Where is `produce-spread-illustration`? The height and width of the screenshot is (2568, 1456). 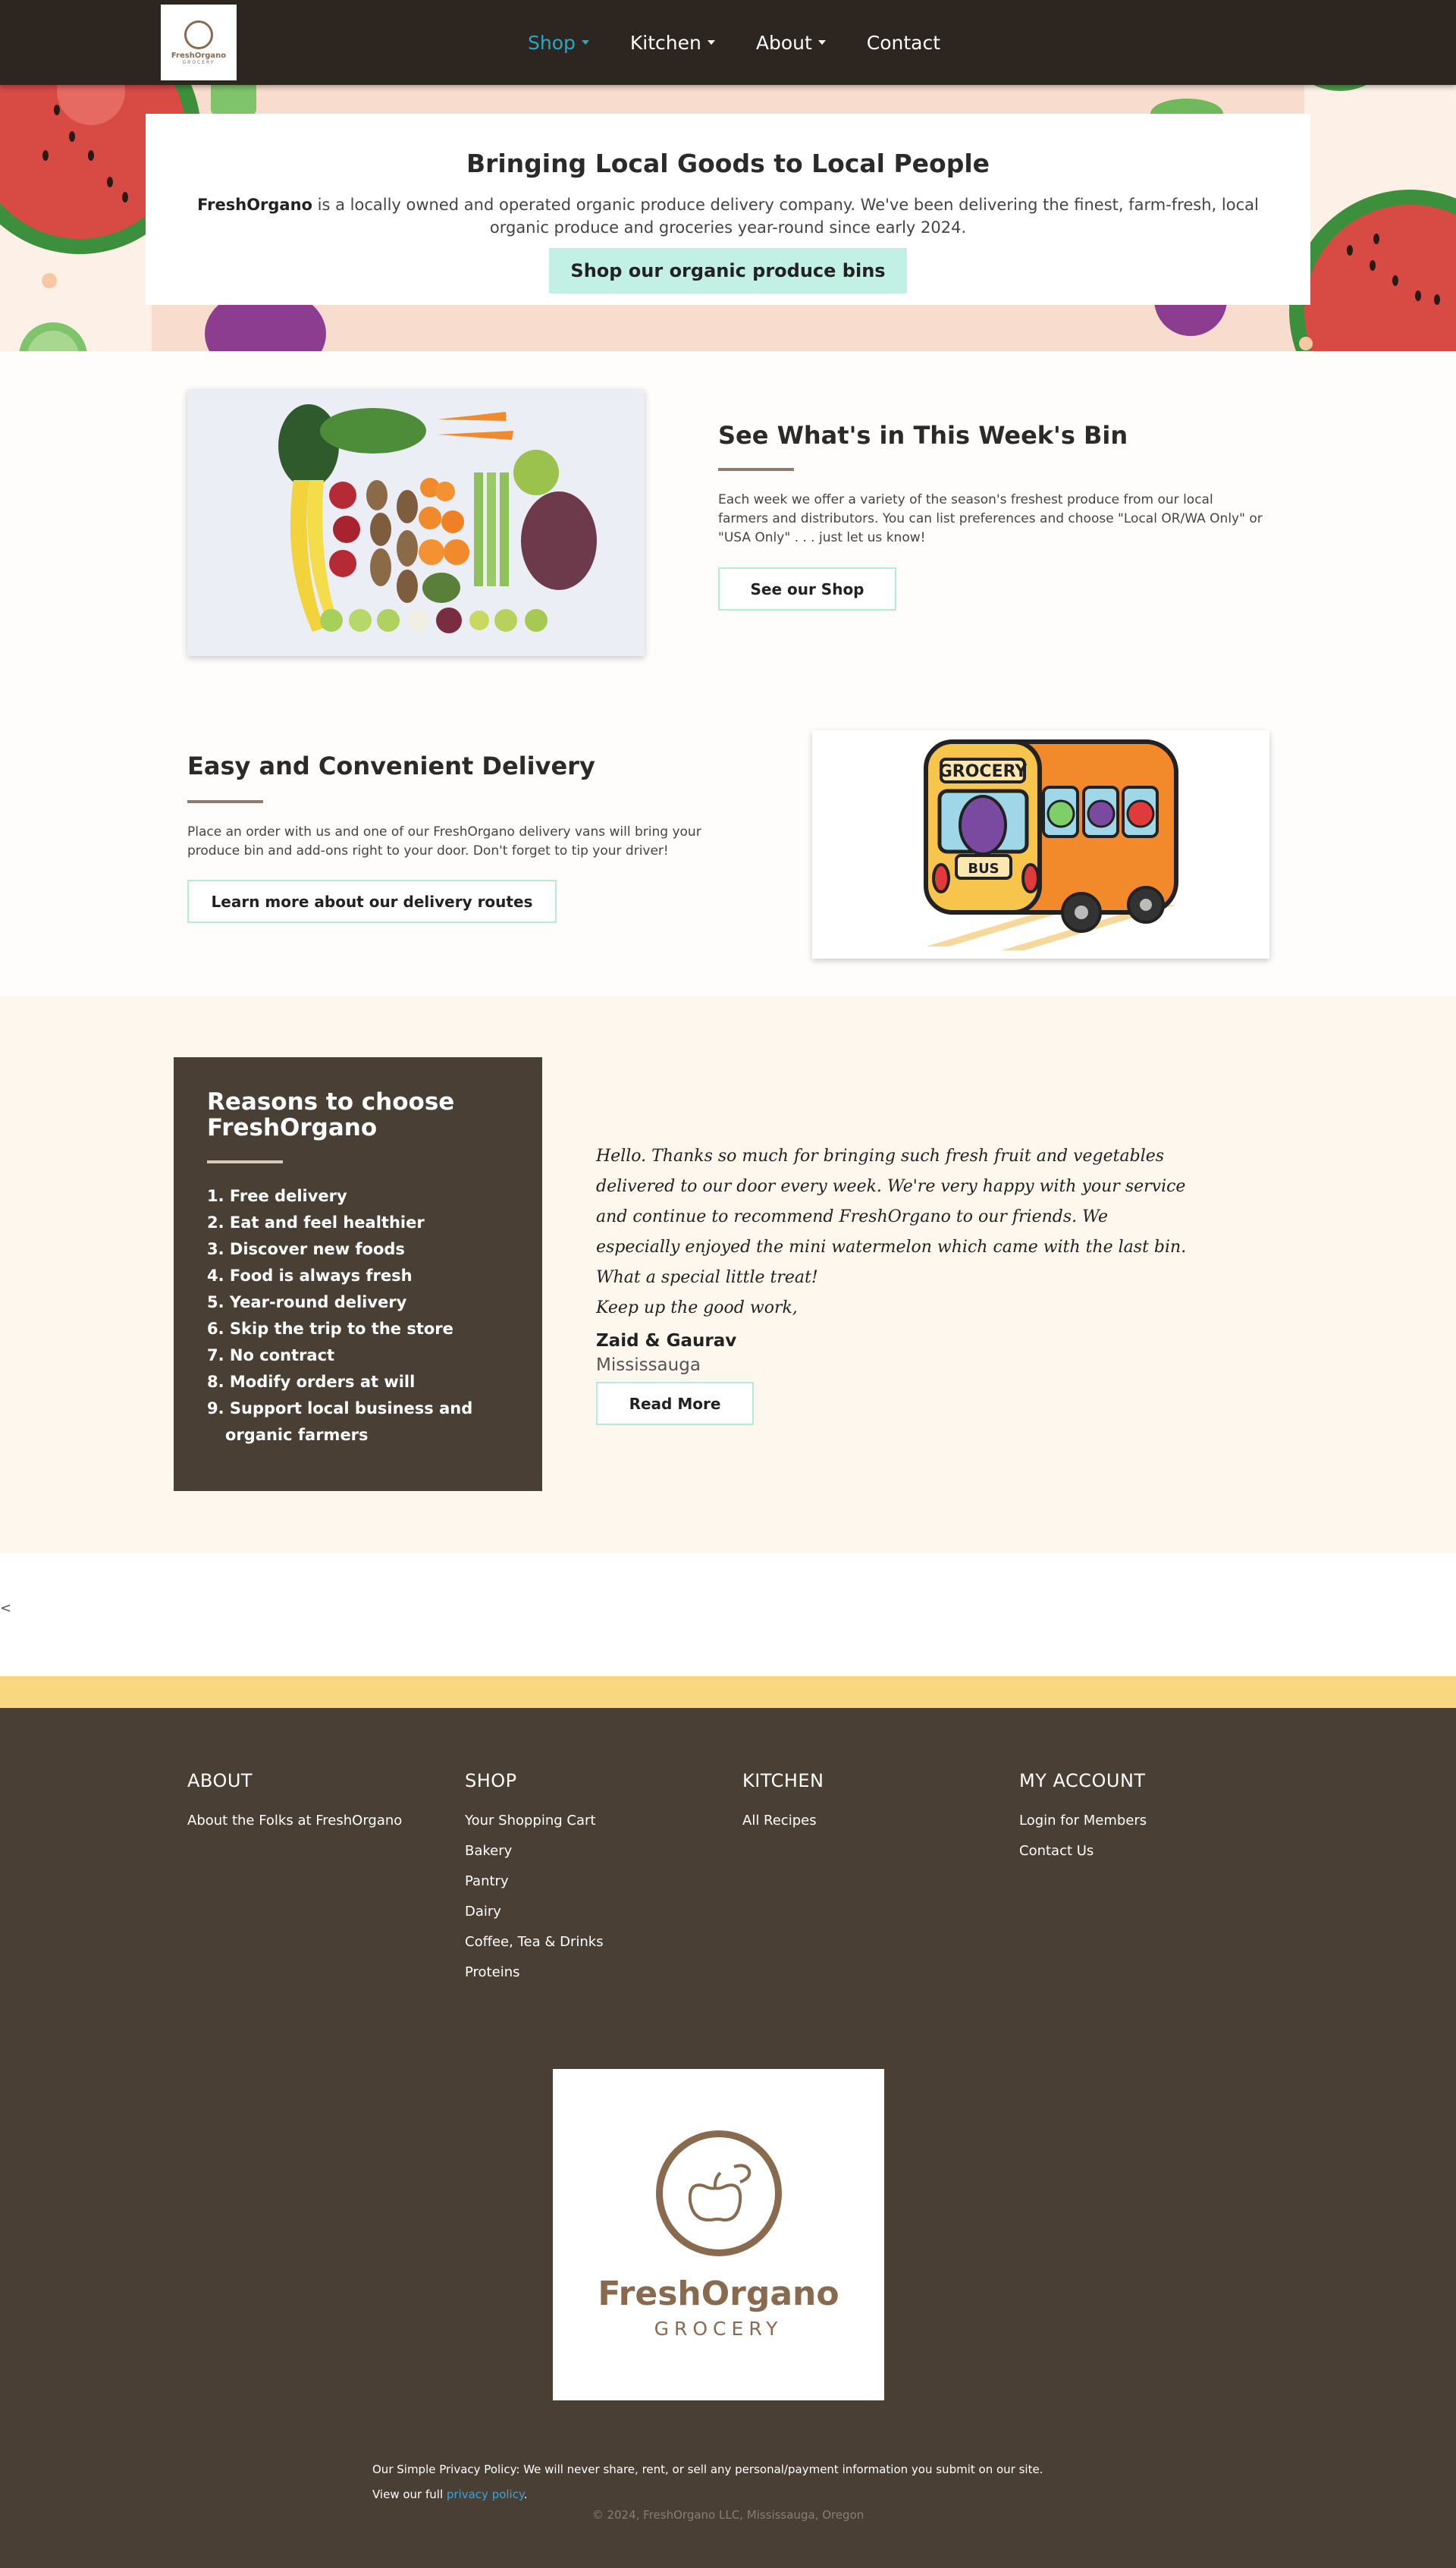
produce-spread-illustration is located at coordinates (416, 522).